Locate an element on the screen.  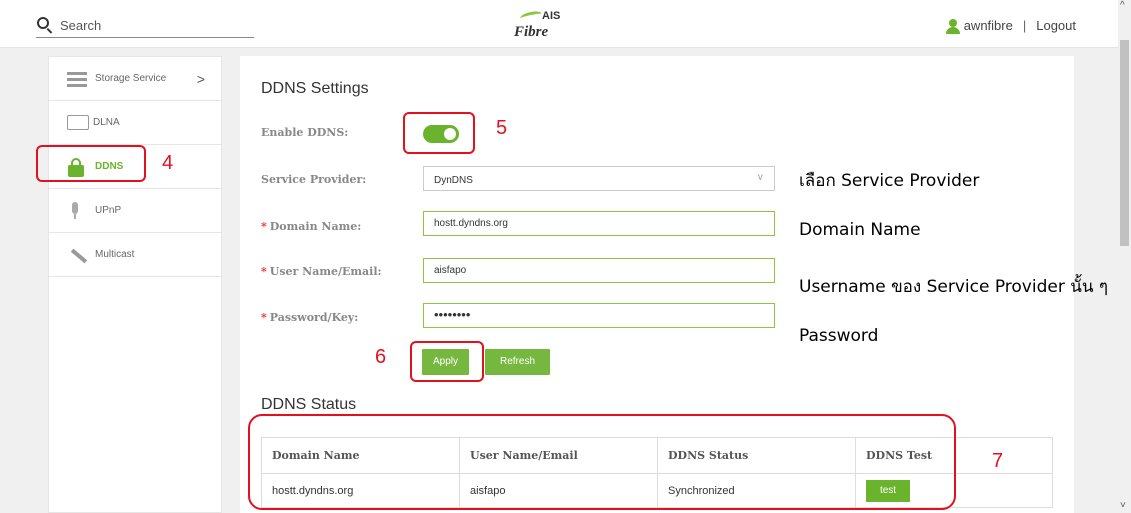
annotation-number: 6 is located at coordinates (381, 357).